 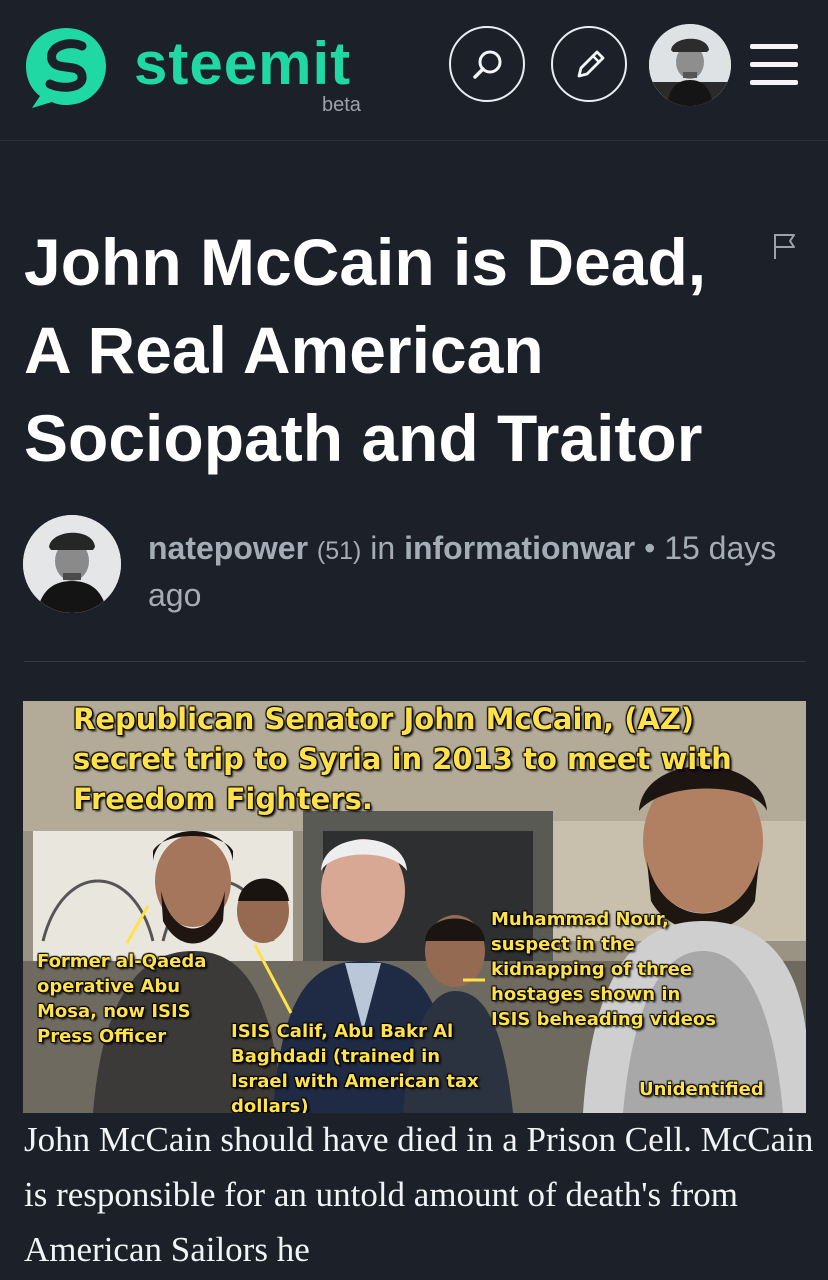 I want to click on search-icon, so click(x=487, y=64).